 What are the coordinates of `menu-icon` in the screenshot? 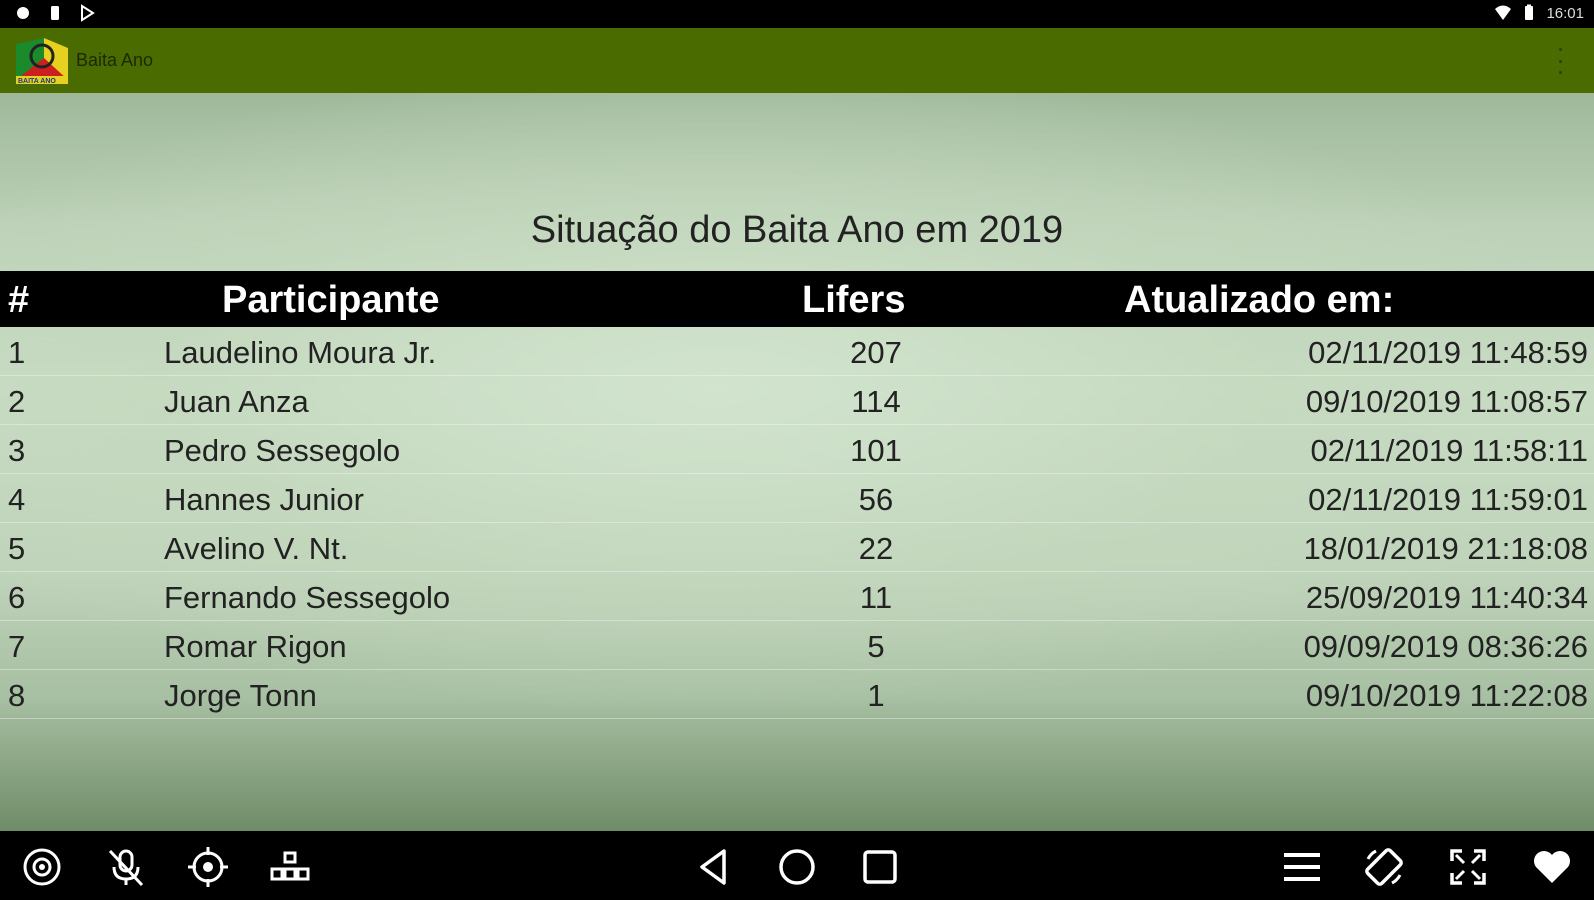 It's located at (1302, 867).